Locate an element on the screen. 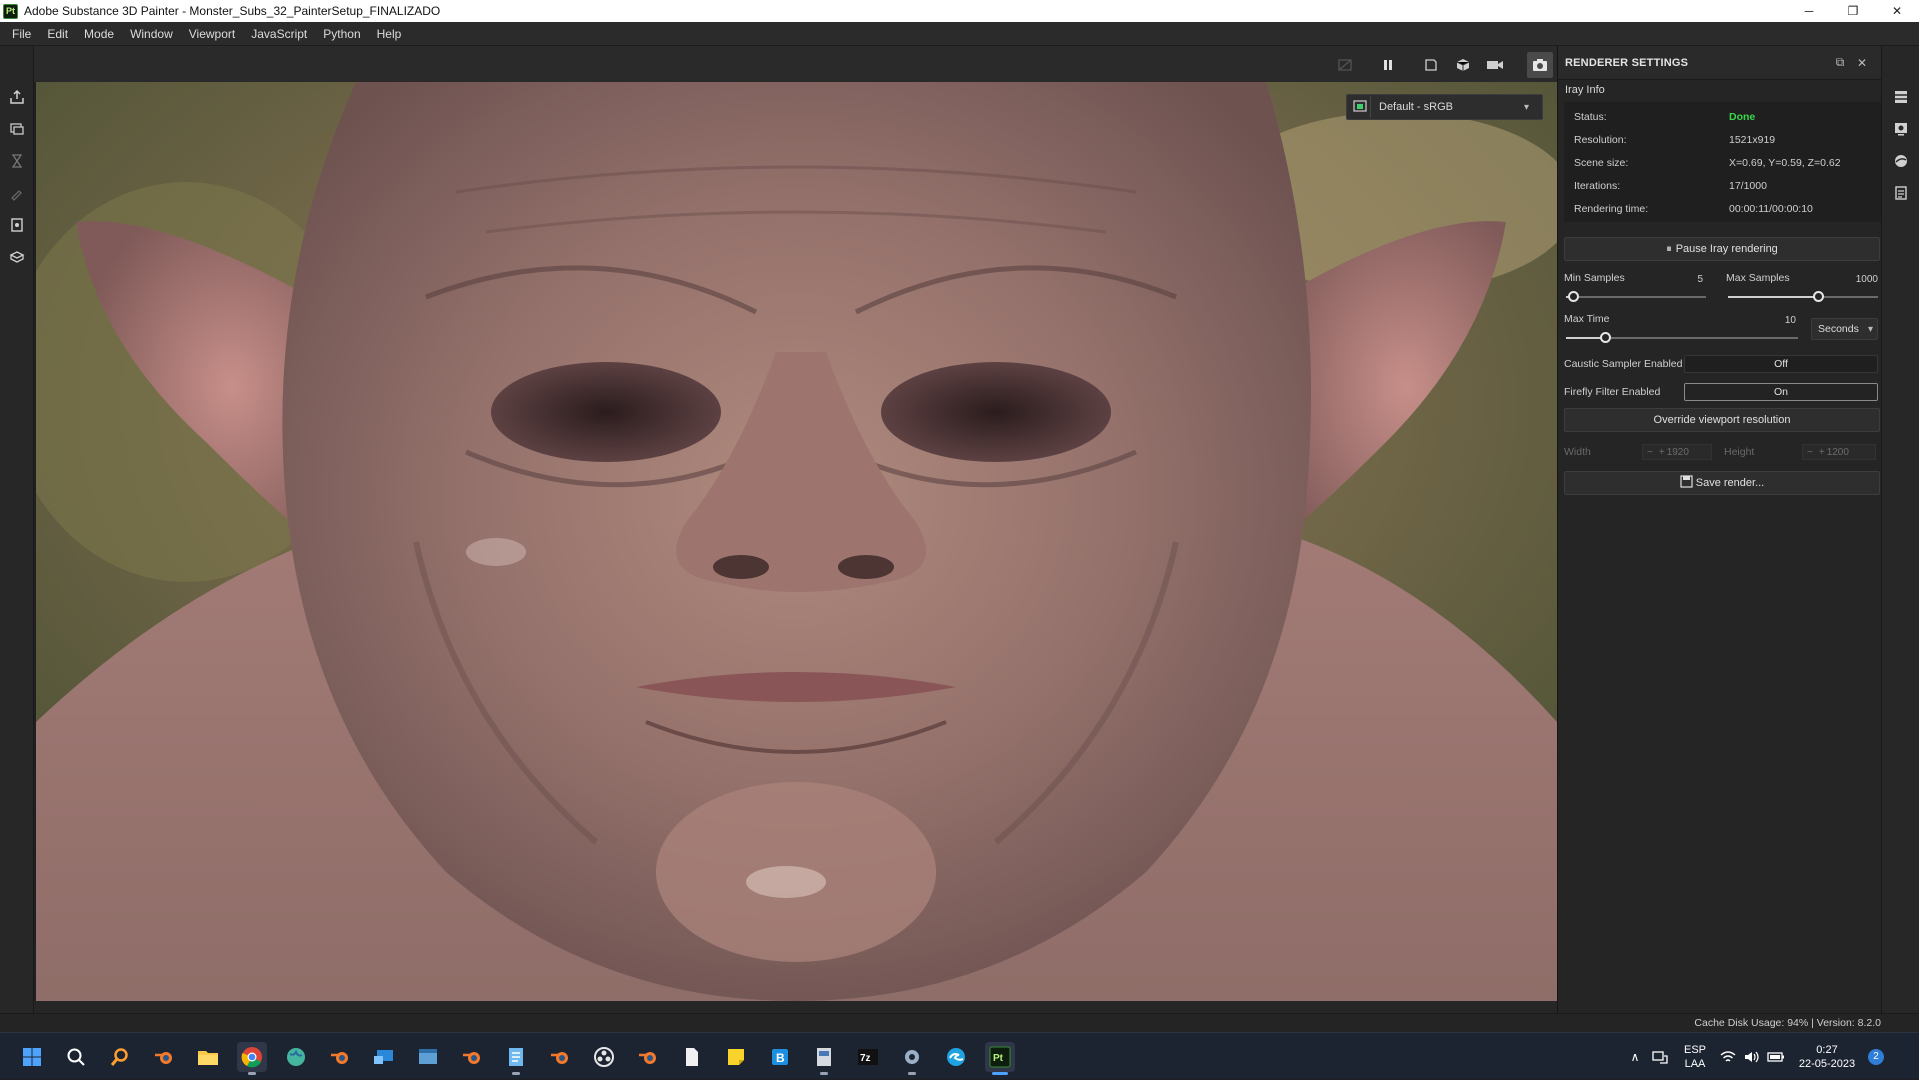  height-increment-icon: + is located at coordinates (1821, 452).